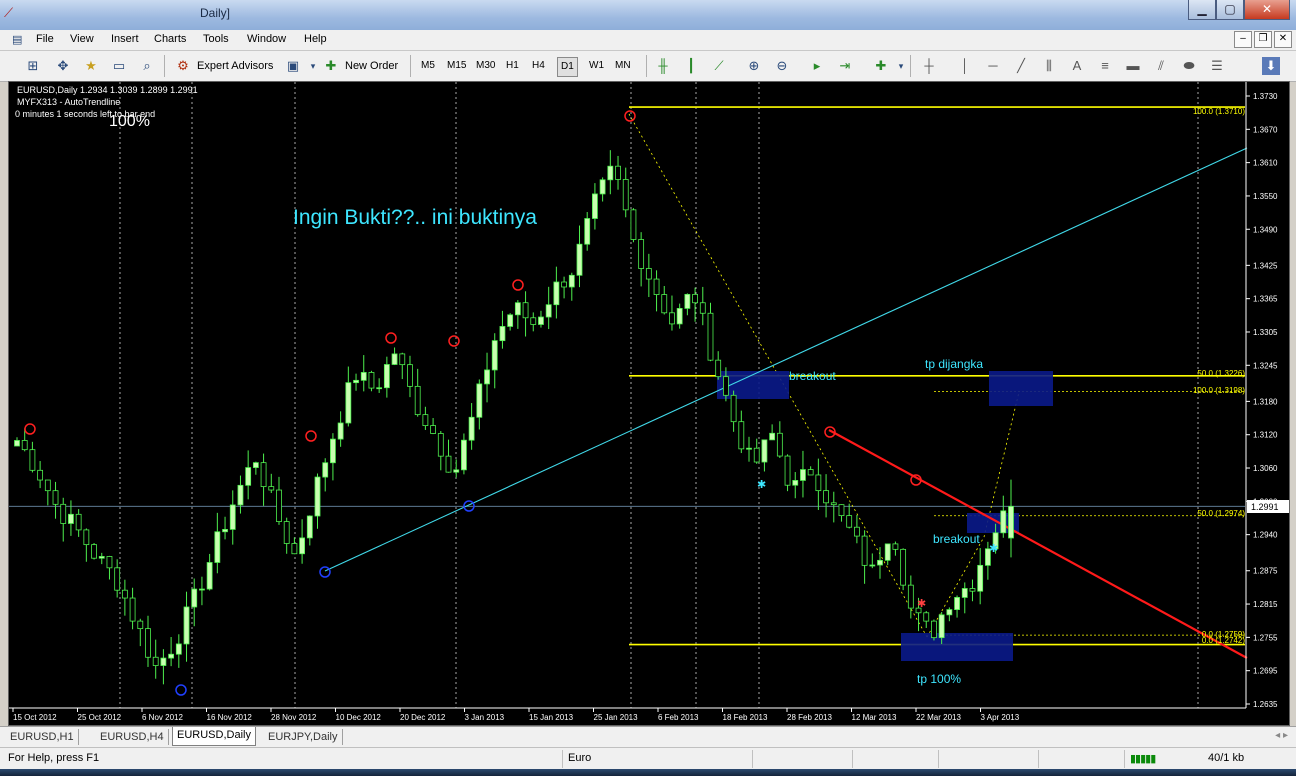  Describe the element at coordinates (214, 736) in the screenshot. I see `tab-eurusd-daily: EURUSD,Daily` at that location.